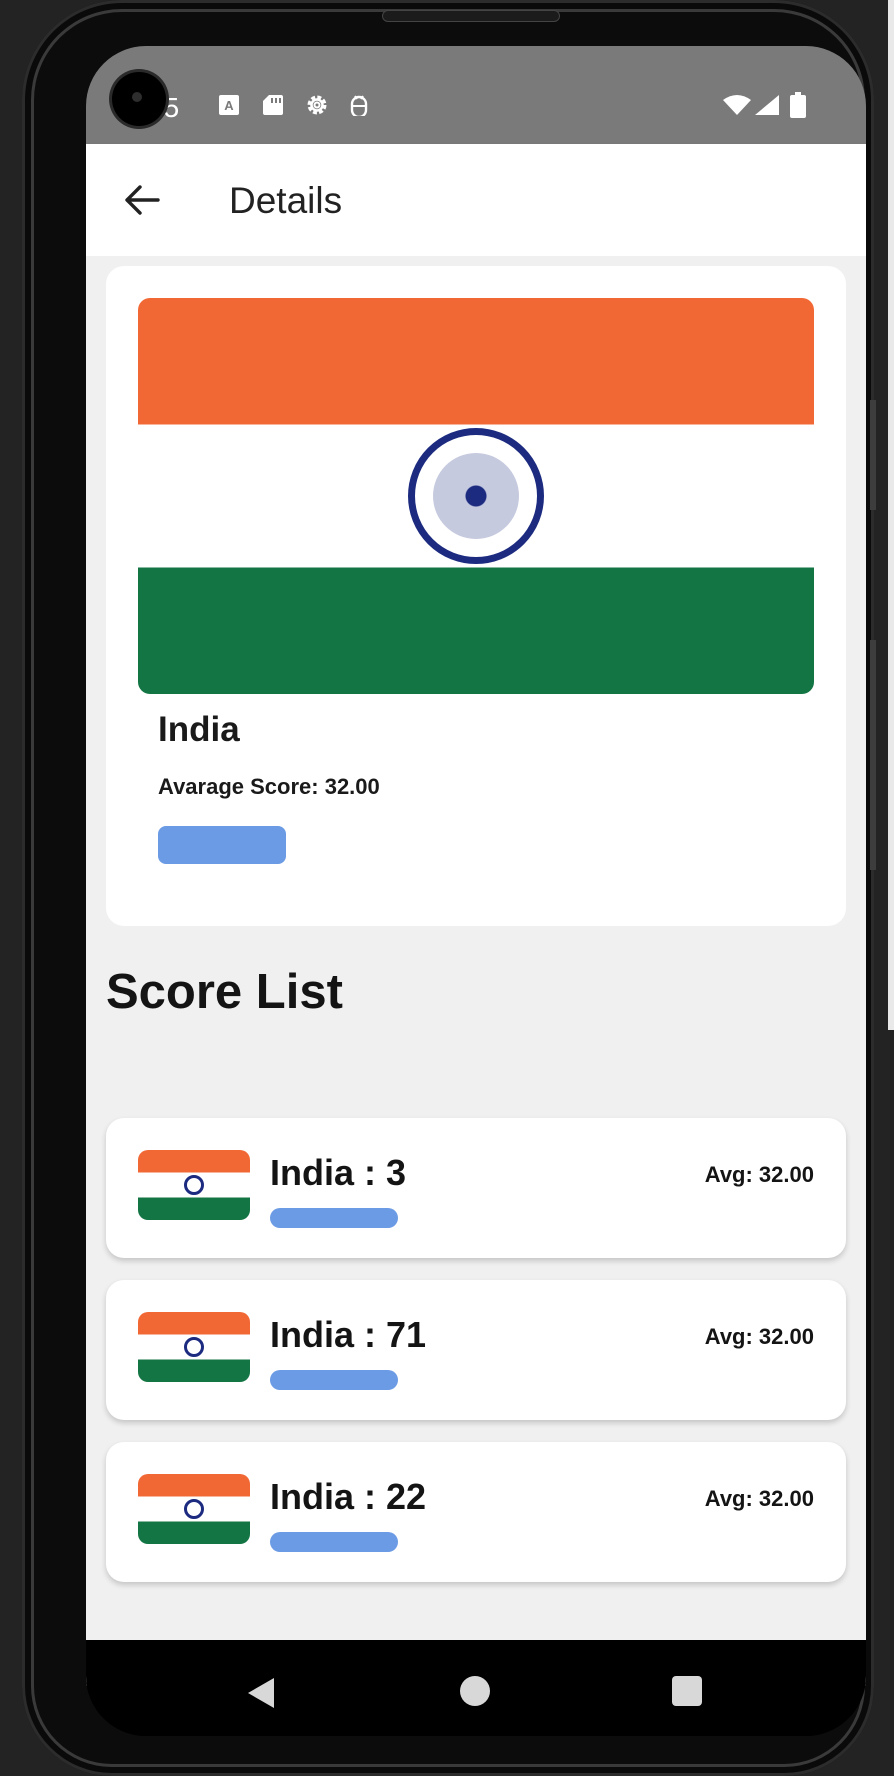 This screenshot has width=894, height=1776. What do you see at coordinates (261, 1693) in the screenshot?
I see `nav-back-icon` at bounding box center [261, 1693].